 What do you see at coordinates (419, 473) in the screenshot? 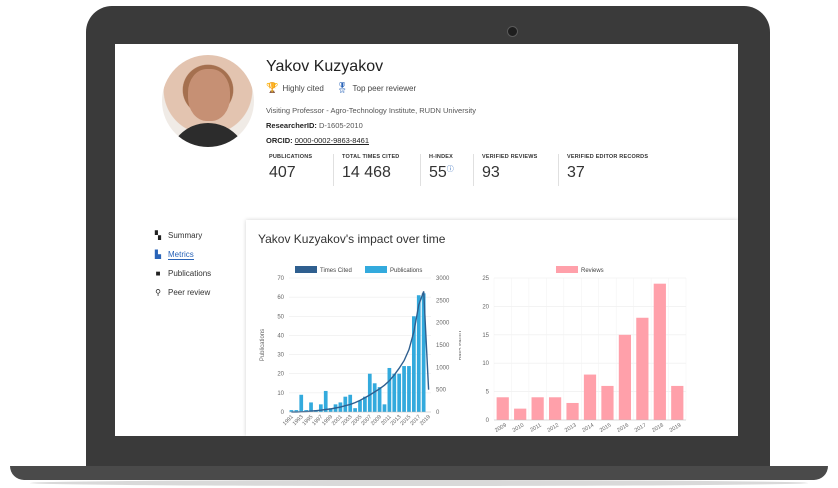
I see `laptop-base` at bounding box center [419, 473].